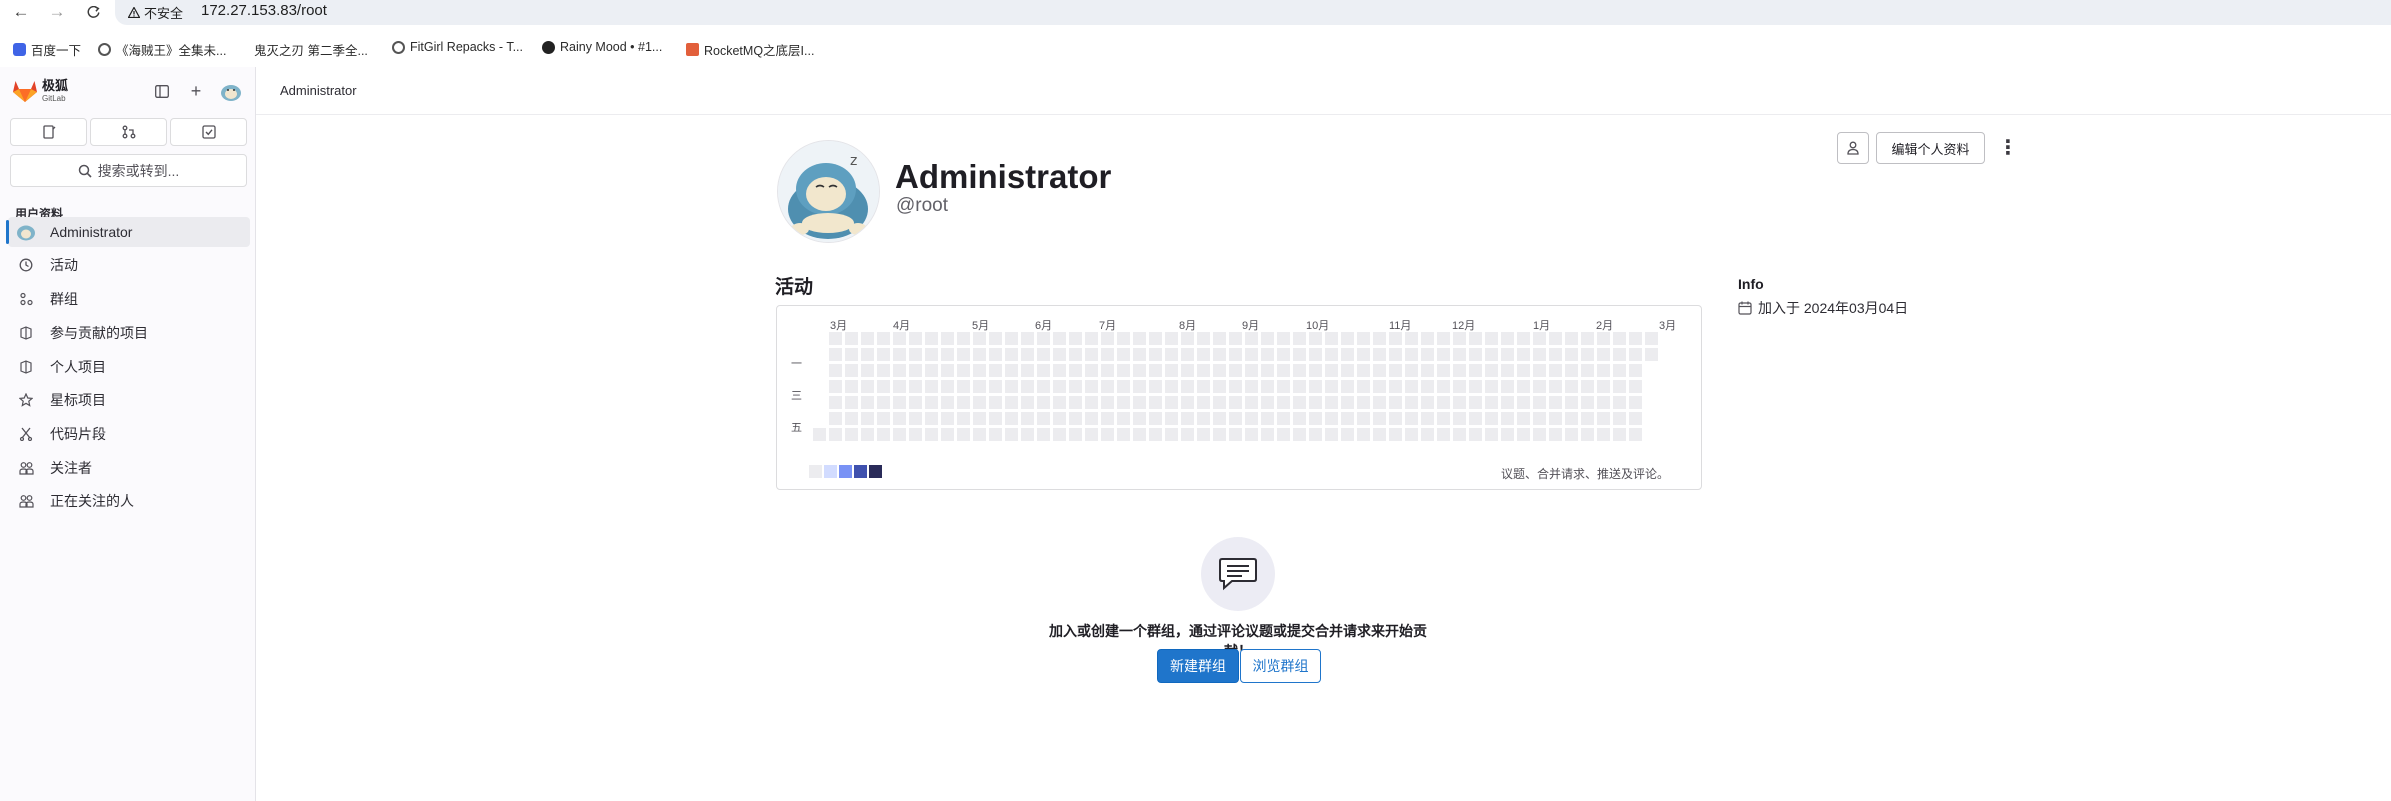 This screenshot has width=2391, height=801. I want to click on user-avatar-icon, so click(231, 91).